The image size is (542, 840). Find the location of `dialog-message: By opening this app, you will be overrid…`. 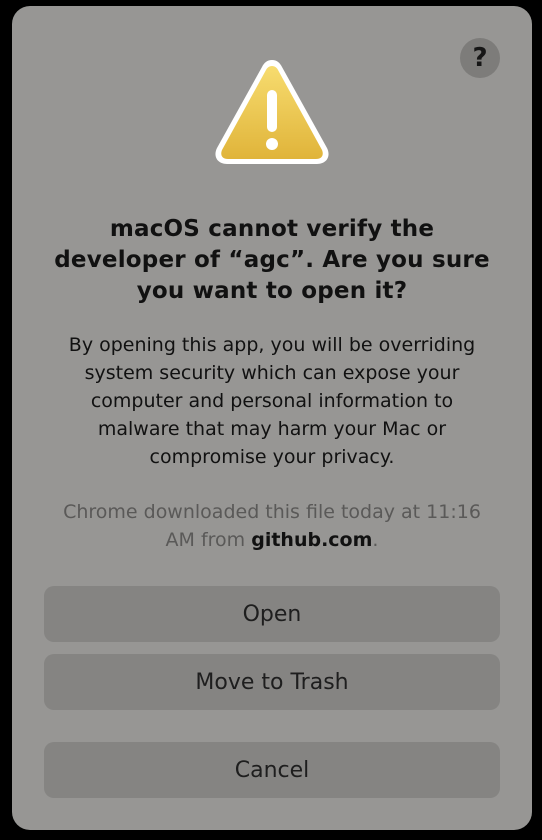

dialog-message: By opening this app, you will be overrid… is located at coordinates (272, 401).